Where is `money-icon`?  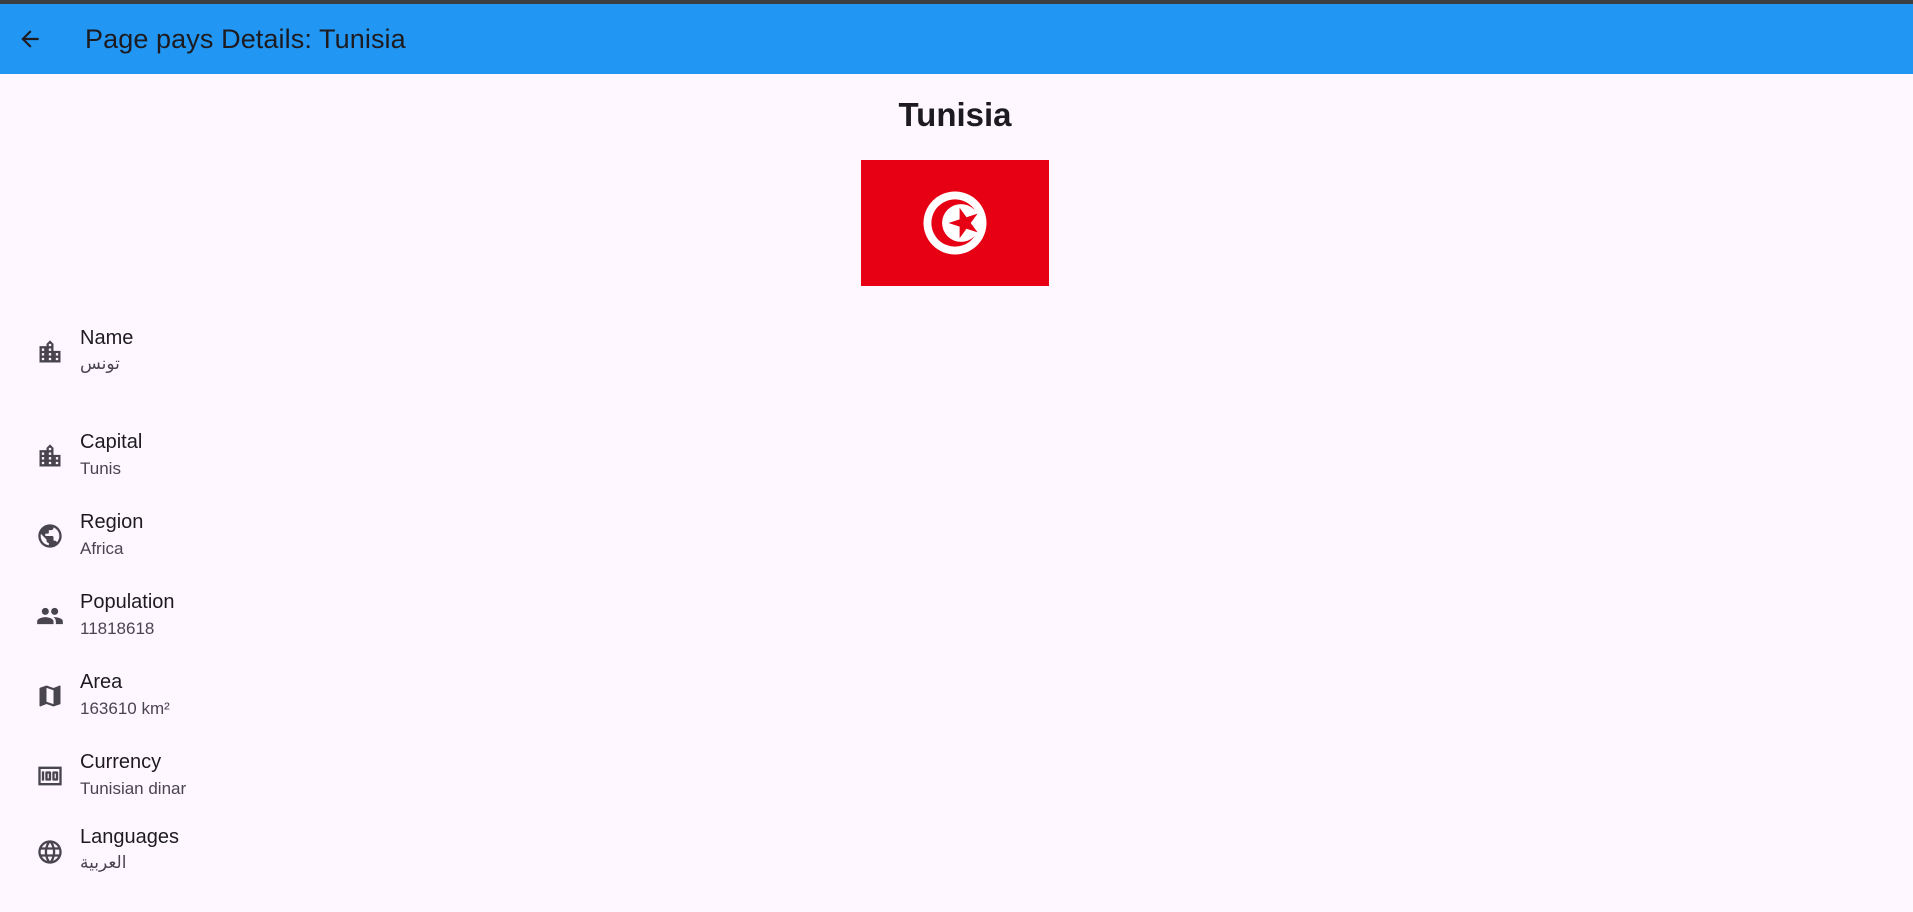 money-icon is located at coordinates (50, 776).